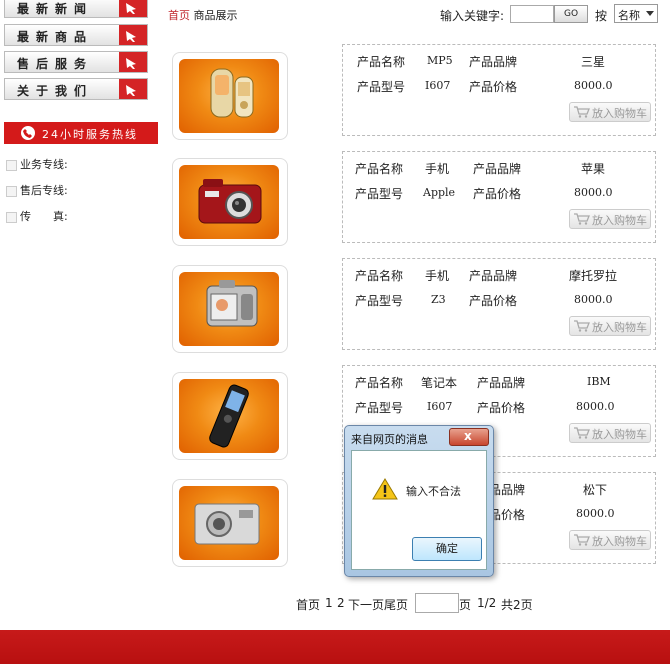 Image resolution: width=670 pixels, height=664 pixels. I want to click on contact-aftersales: 售后专线:, so click(37, 190).